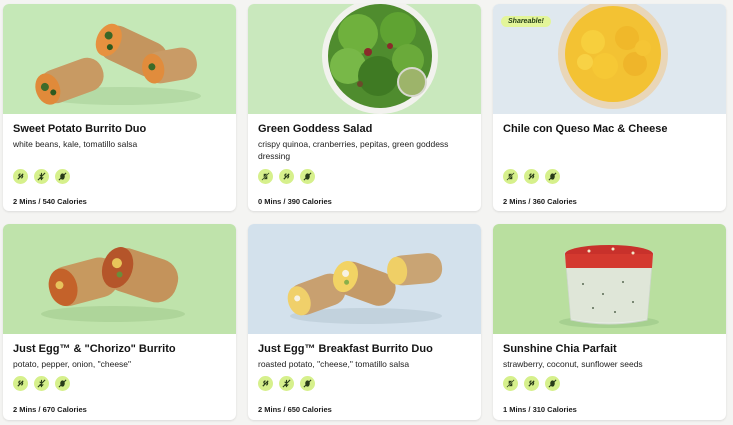  What do you see at coordinates (380, 59) in the screenshot?
I see `salad-photo` at bounding box center [380, 59].